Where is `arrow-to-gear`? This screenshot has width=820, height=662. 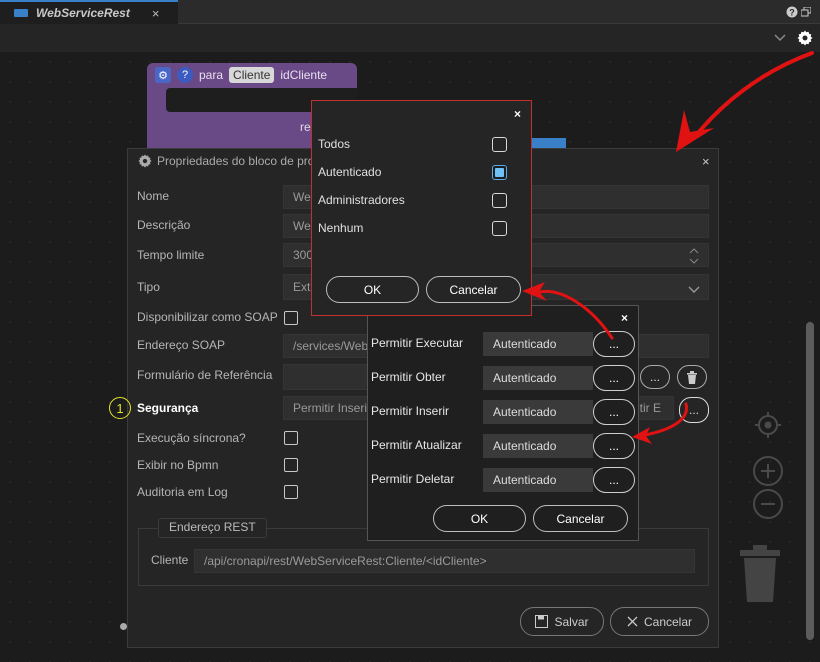
arrow-to-gear is located at coordinates (753, 95).